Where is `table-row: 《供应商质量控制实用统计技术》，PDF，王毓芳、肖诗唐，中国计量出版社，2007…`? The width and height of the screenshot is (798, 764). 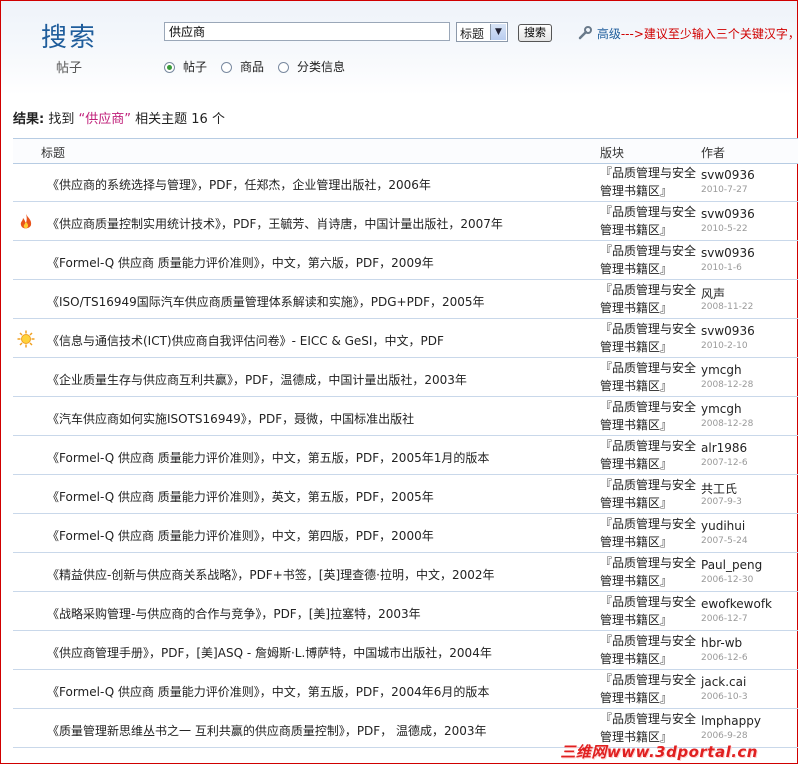 table-row: 《供应商质量控制实用统计技术》，PDF，王毓芳、肖诗唐，中国计量出版社，2007… is located at coordinates (405, 221).